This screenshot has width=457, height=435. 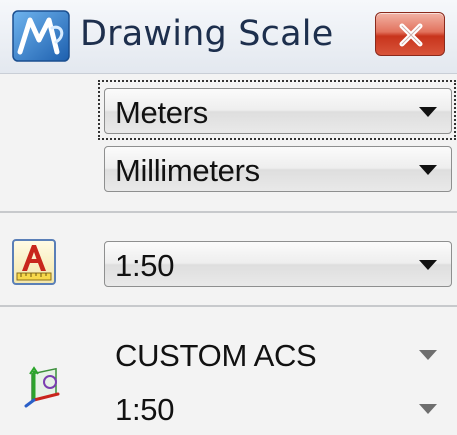 I want to click on sub-unit-value: Millimeters, so click(x=187, y=170).